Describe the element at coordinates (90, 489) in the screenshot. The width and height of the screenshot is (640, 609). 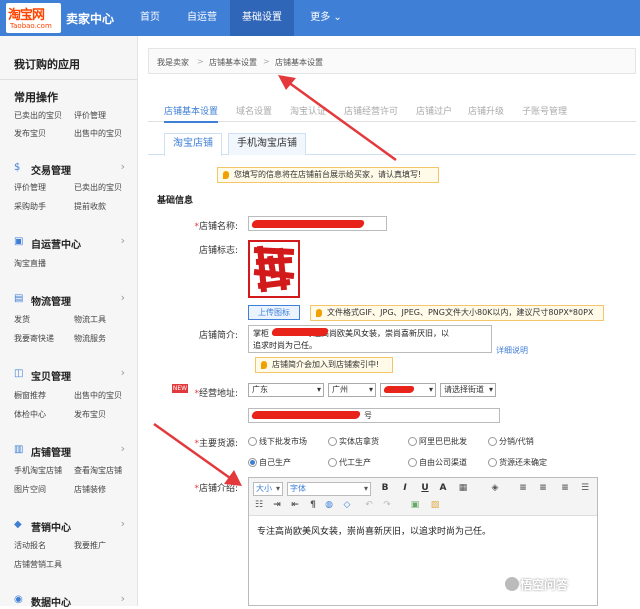
I see `link-decorate: 店铺装修` at that location.